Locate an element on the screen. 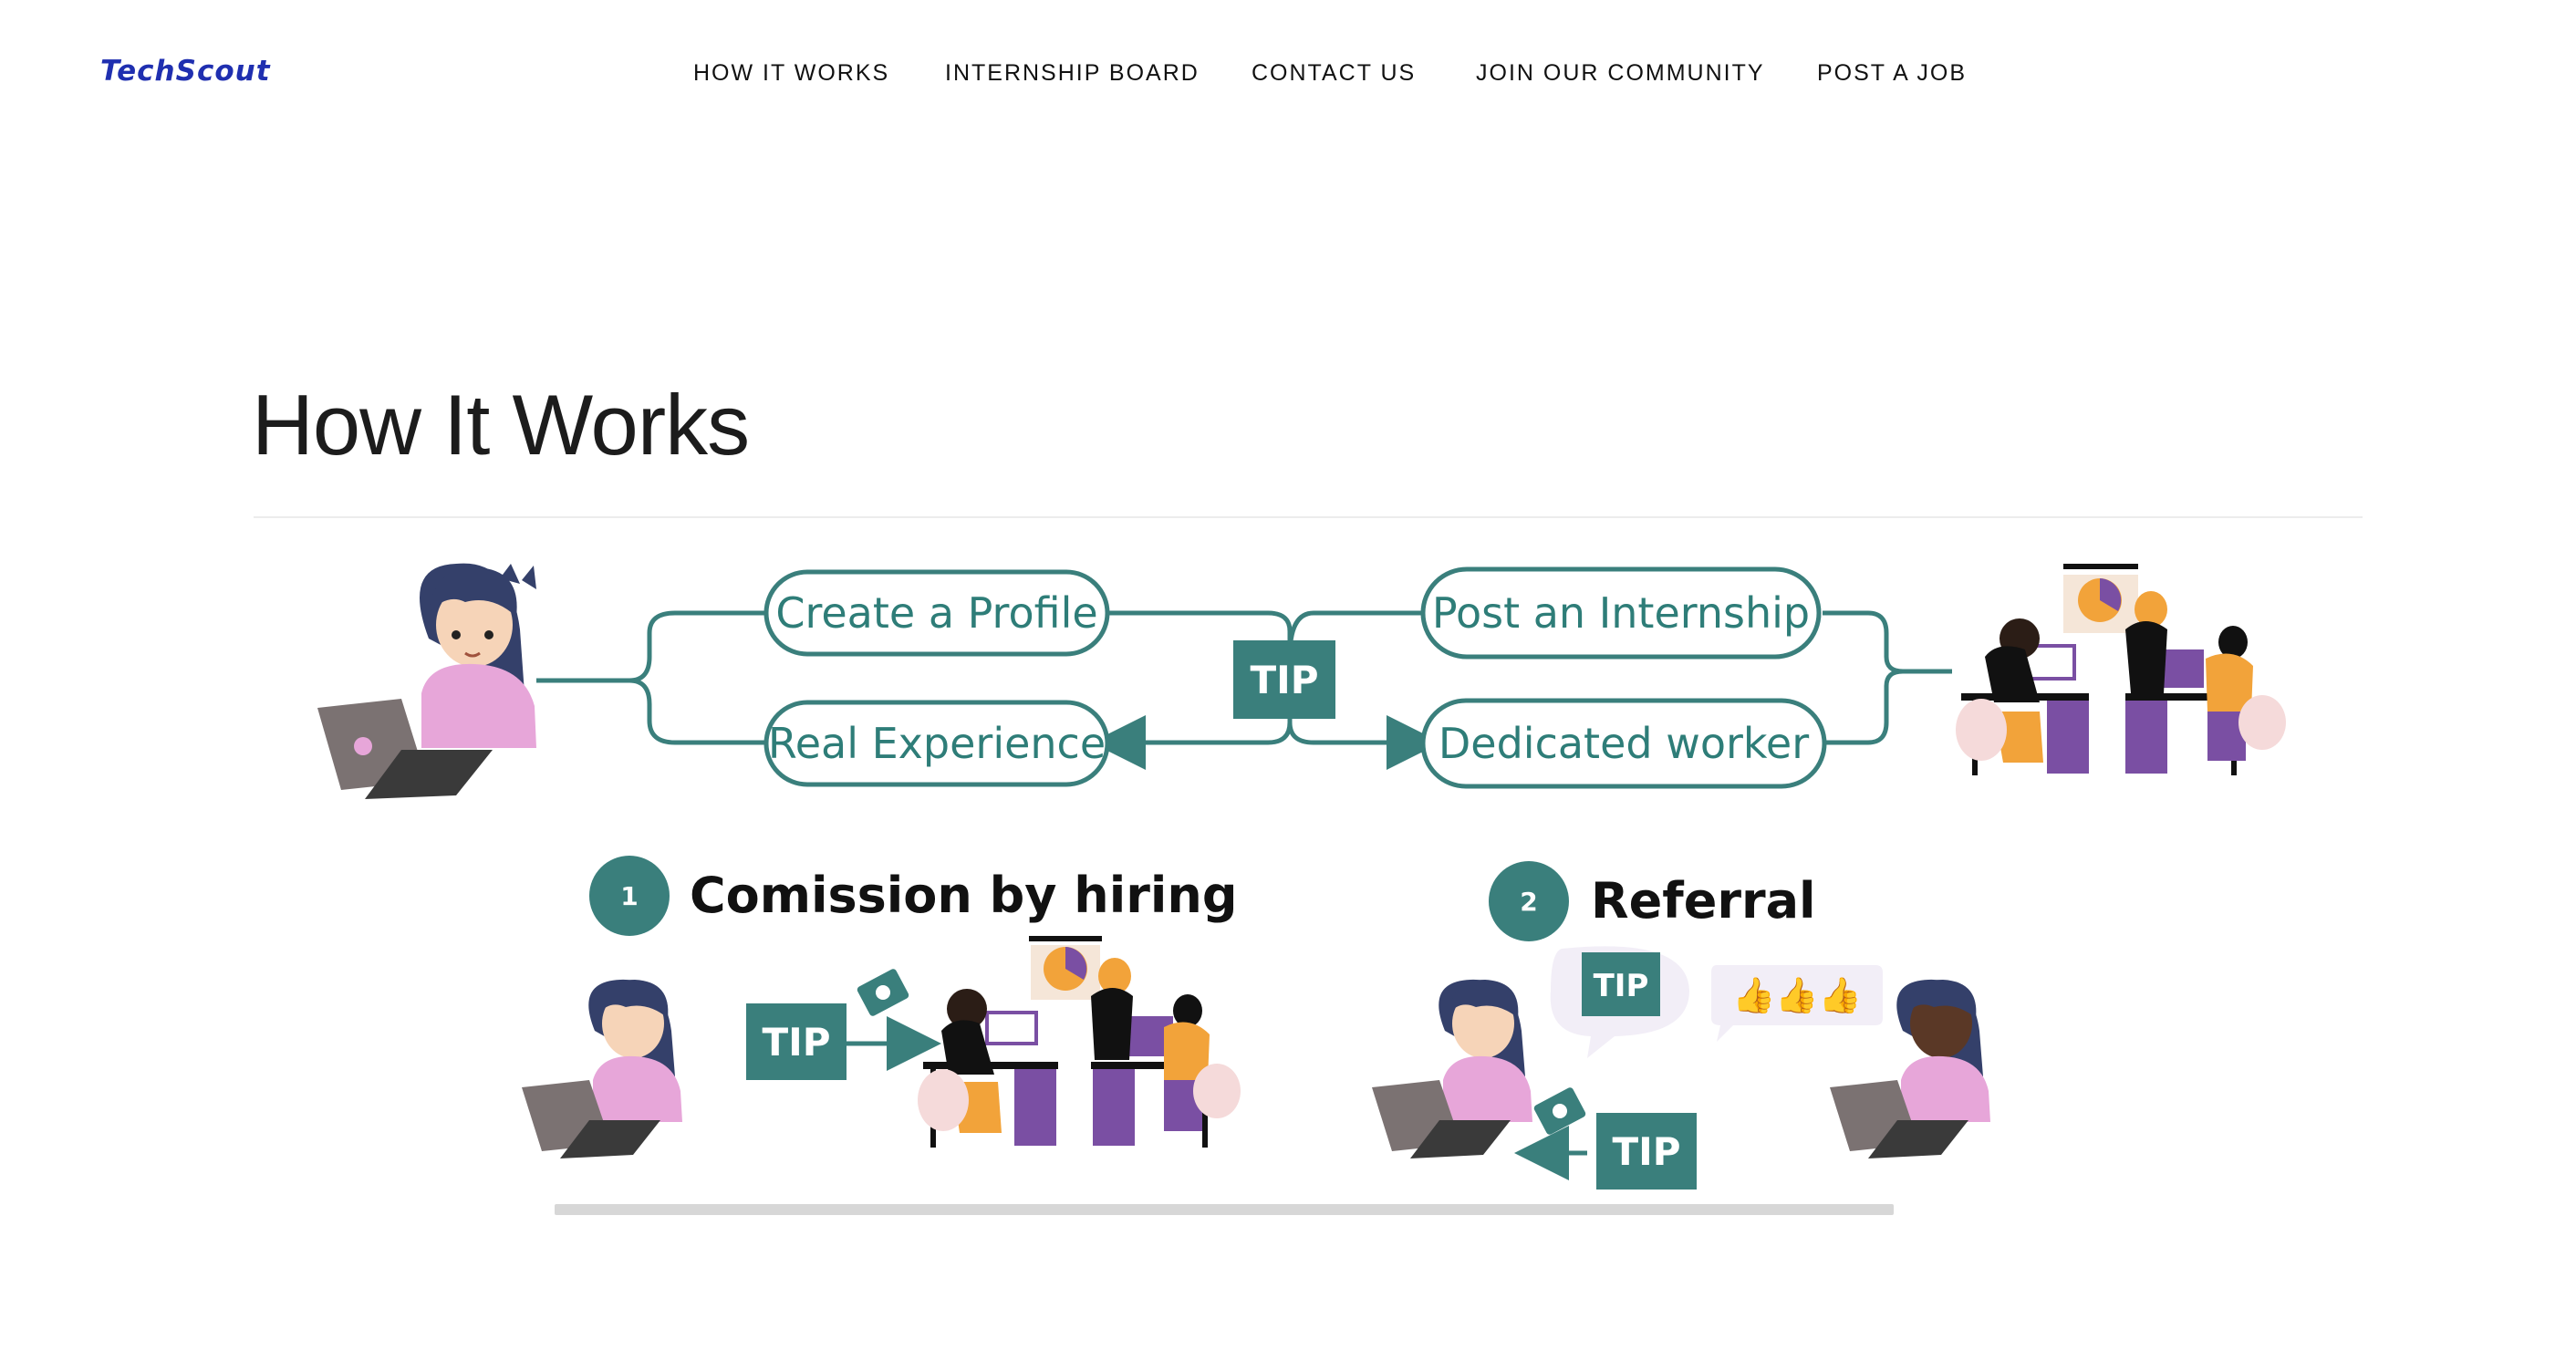  pill-post-internship-label: Post an Internship is located at coordinates (1621, 613).